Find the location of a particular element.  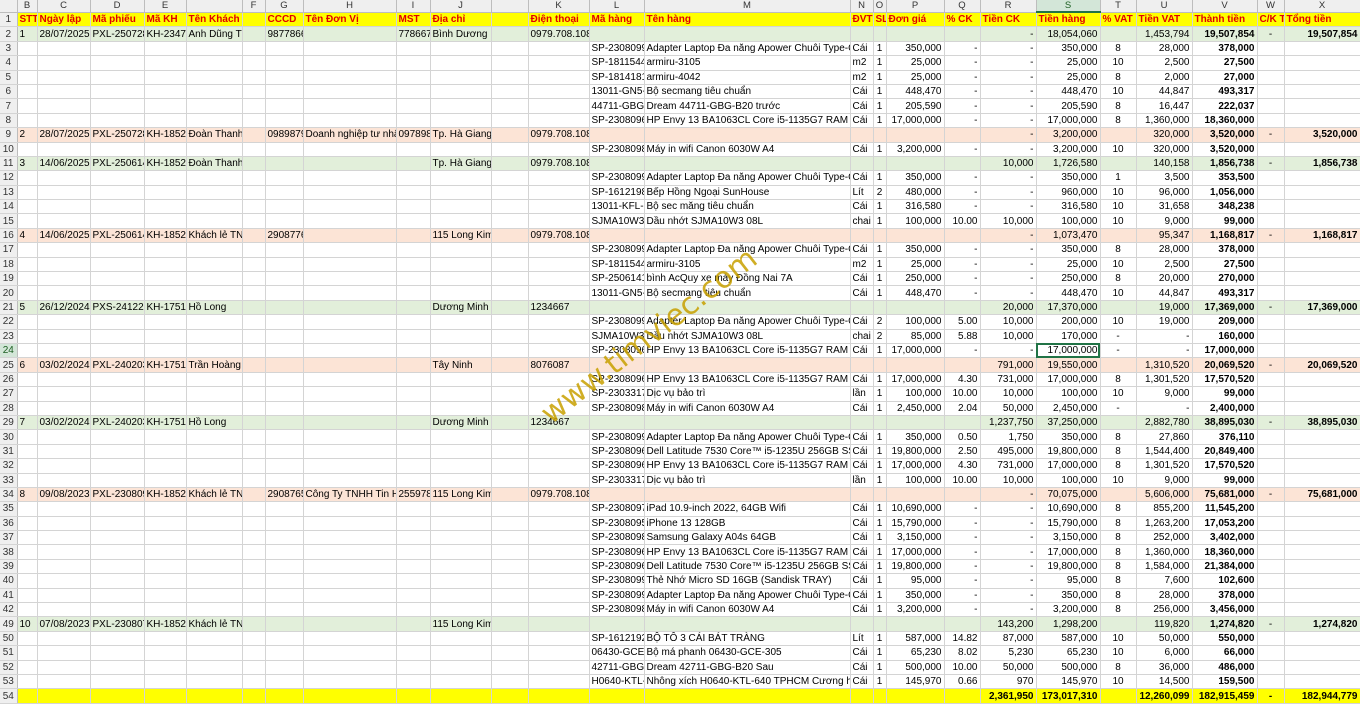

cell: 3,200,000 is located at coordinates (1068, 610).